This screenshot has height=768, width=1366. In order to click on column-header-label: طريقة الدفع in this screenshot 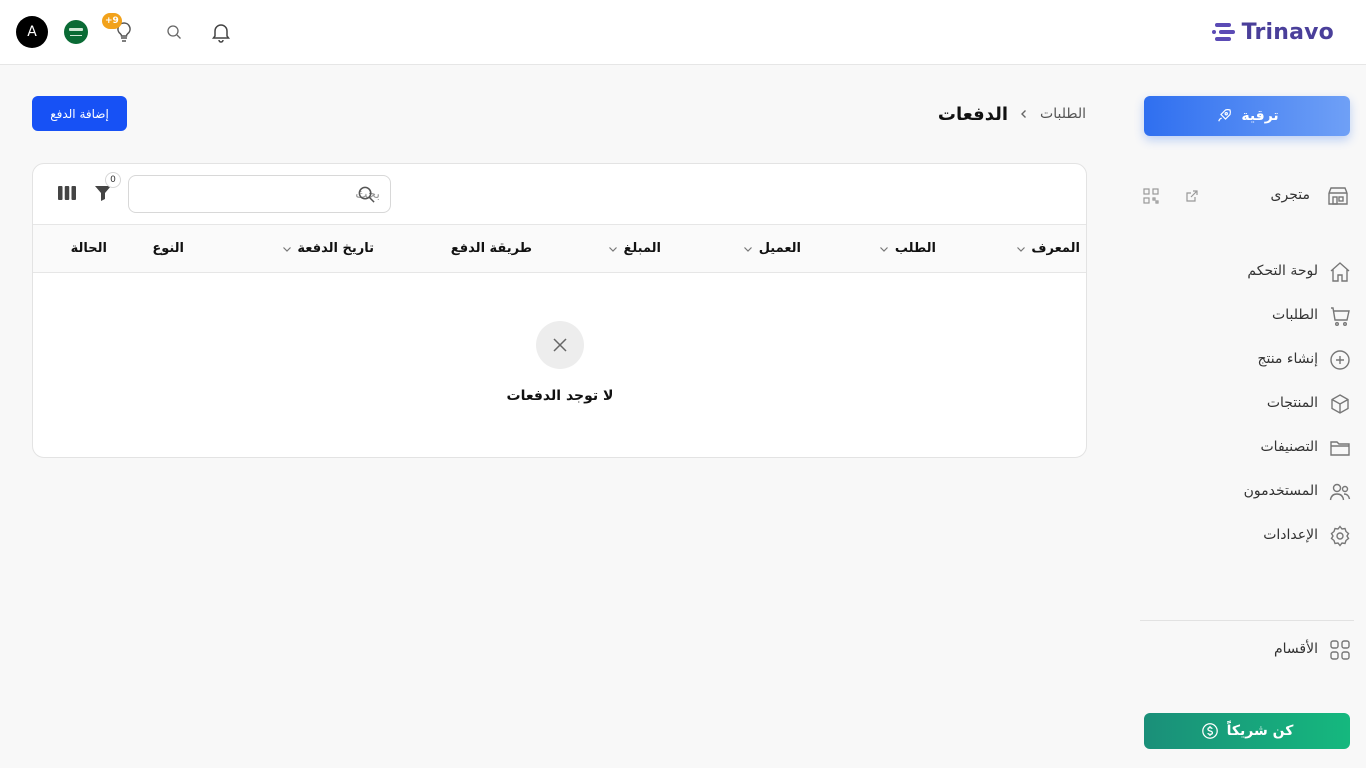, I will do `click(491, 248)`.